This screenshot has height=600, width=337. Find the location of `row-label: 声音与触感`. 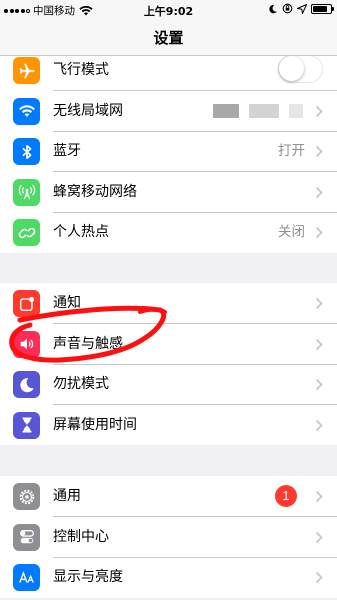

row-label: 声音与触感 is located at coordinates (88, 343).